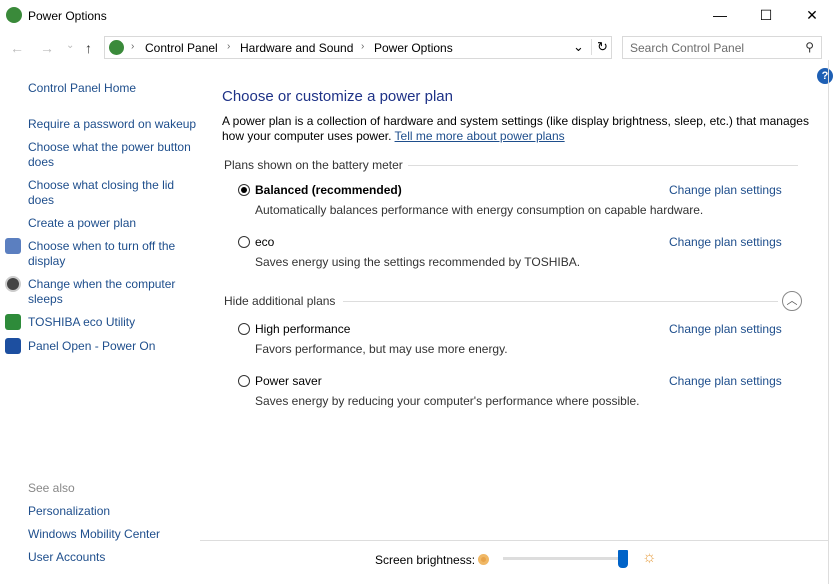 This screenshot has height=584, width=838. I want to click on hide-additional-plans-label: Hide additional plans, so click(279, 301).